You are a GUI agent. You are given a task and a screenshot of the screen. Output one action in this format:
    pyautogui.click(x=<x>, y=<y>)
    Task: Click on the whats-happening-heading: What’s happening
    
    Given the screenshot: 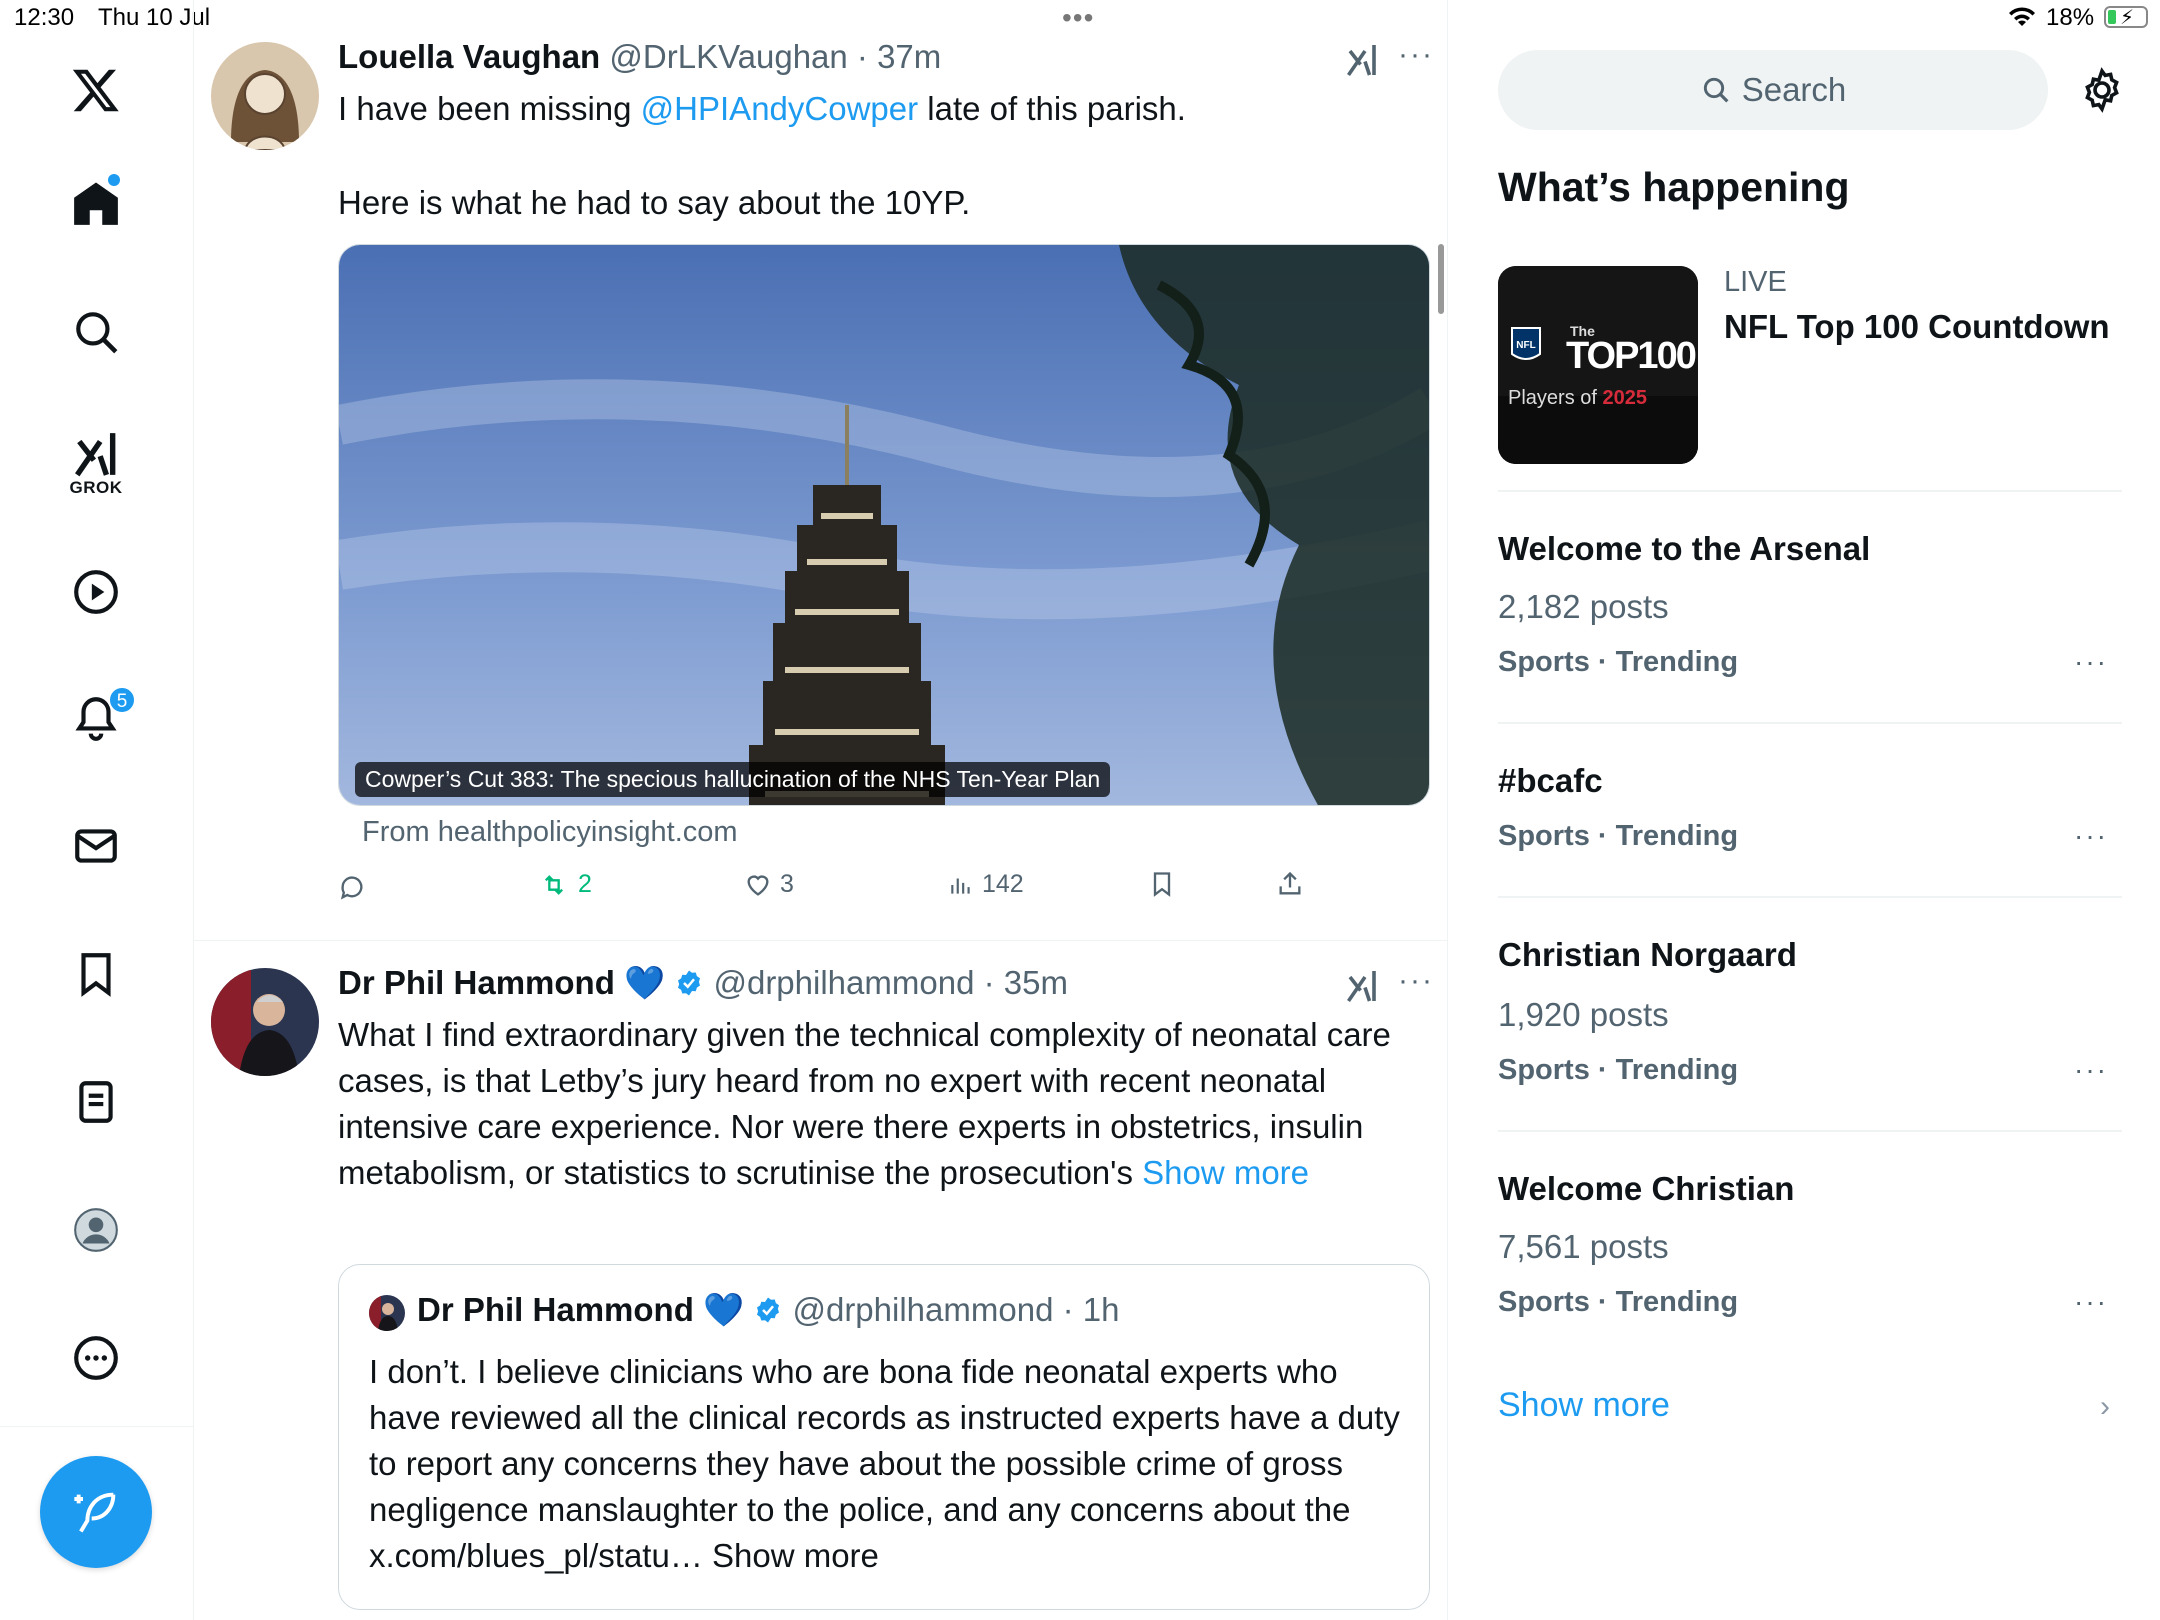 What is the action you would take?
    pyautogui.click(x=1674, y=187)
    